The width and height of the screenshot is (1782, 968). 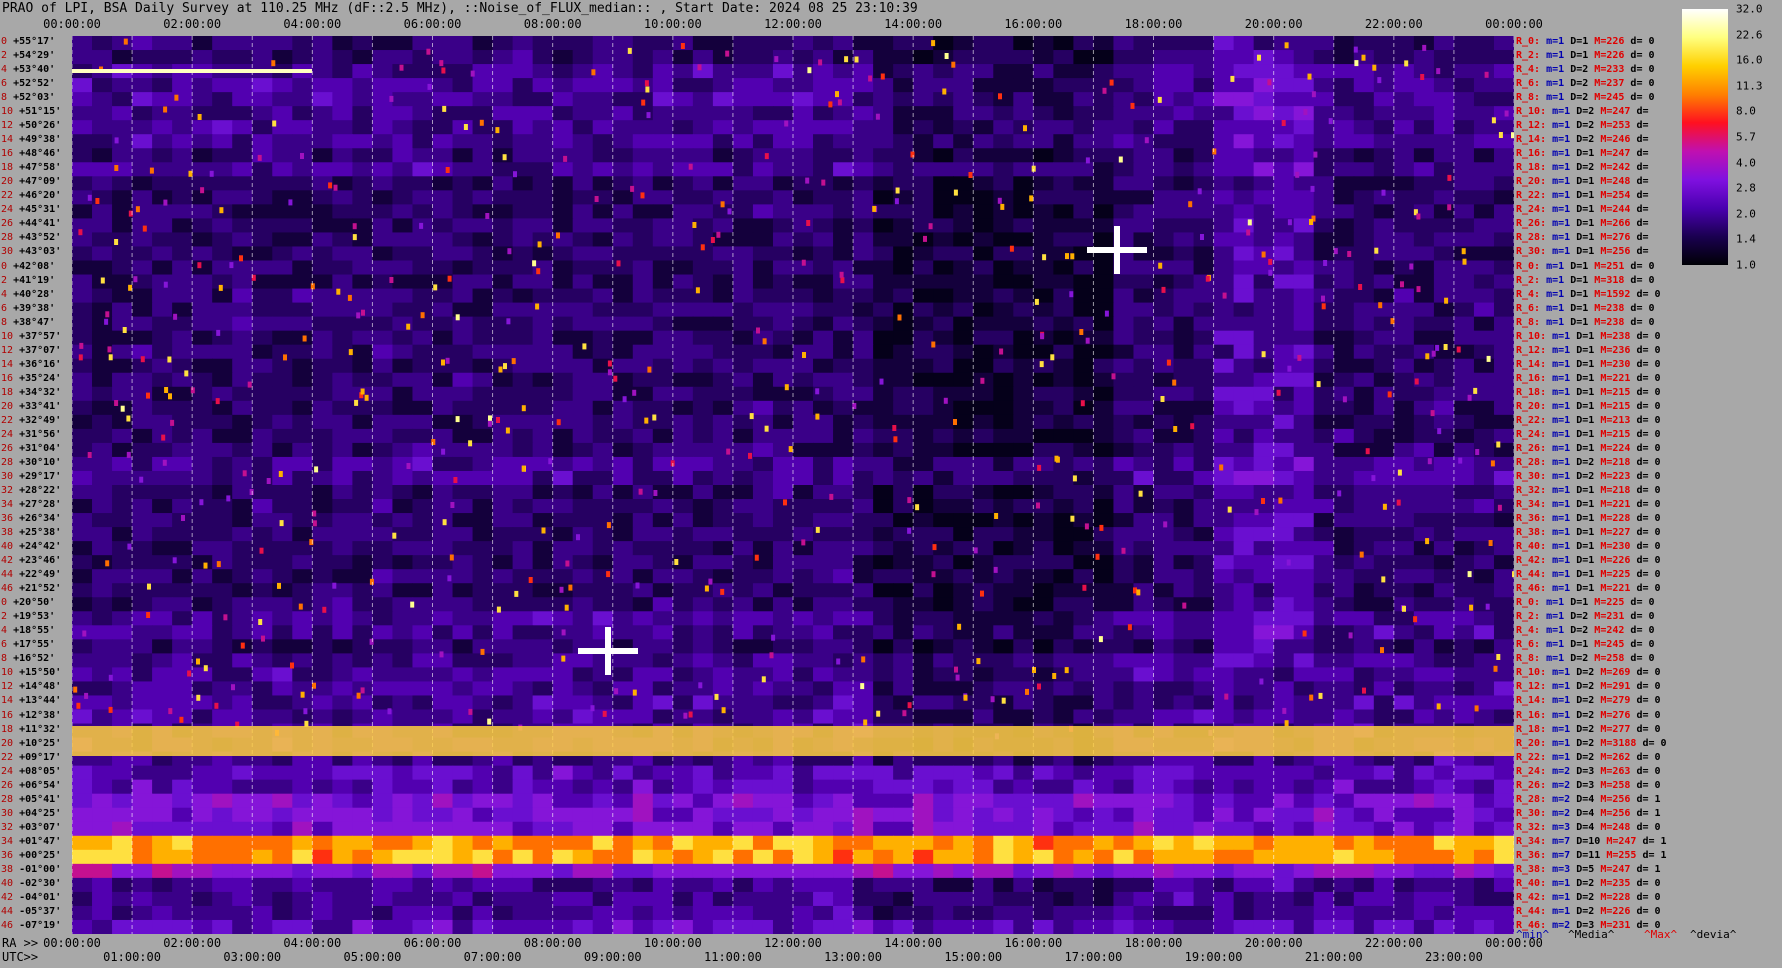 What do you see at coordinates (1588, 435) in the screenshot?
I see `stat-row: R_24: m=1 D=1 M=215 d= 0` at bounding box center [1588, 435].